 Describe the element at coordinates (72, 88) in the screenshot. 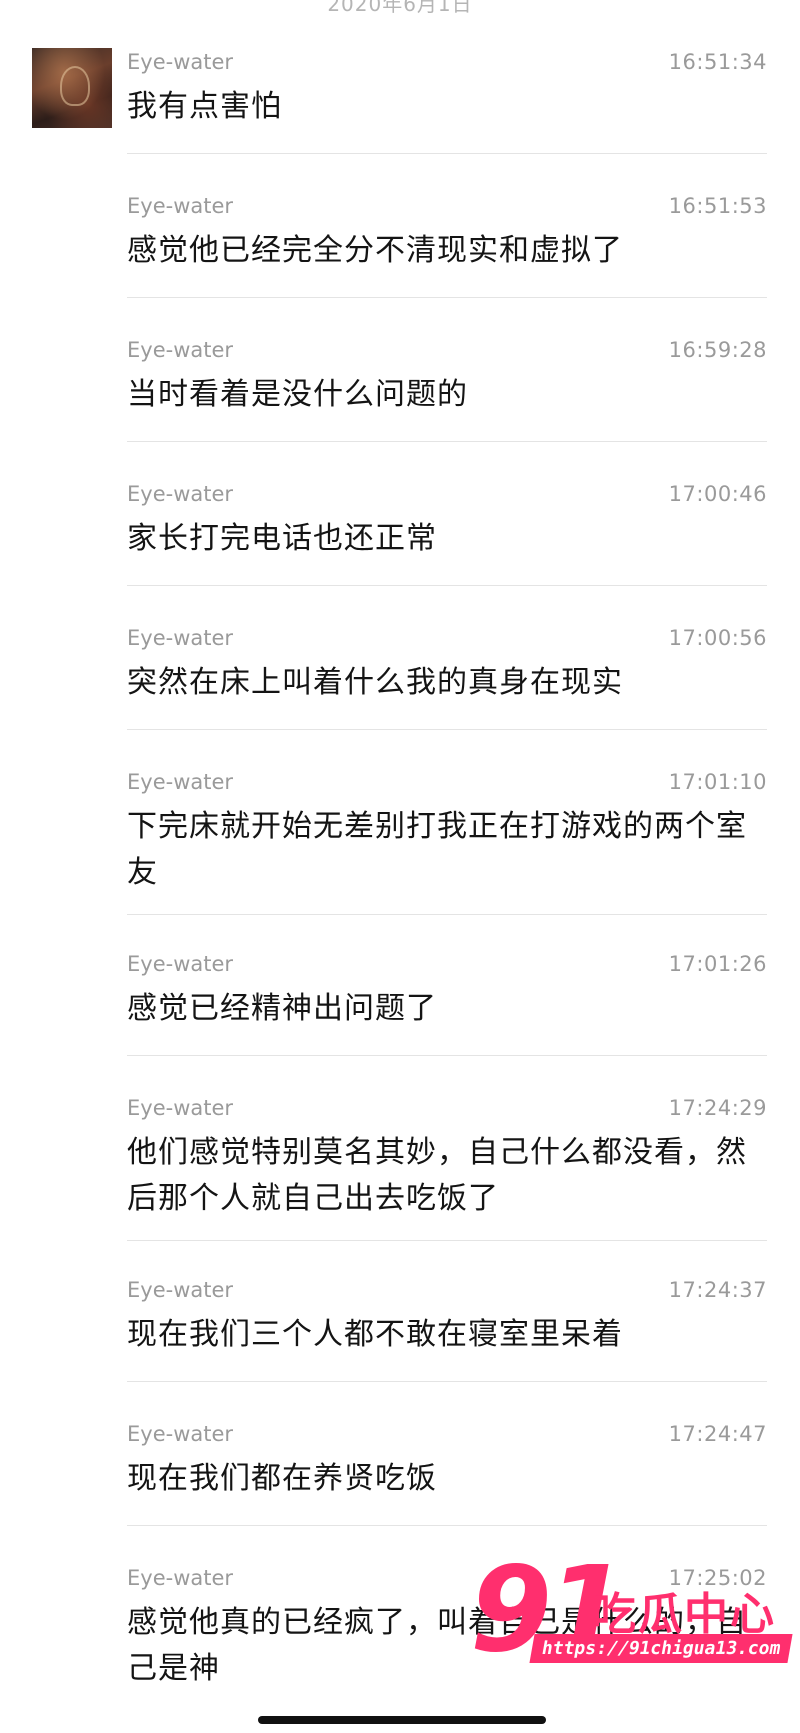

I see `sender-avatar` at that location.